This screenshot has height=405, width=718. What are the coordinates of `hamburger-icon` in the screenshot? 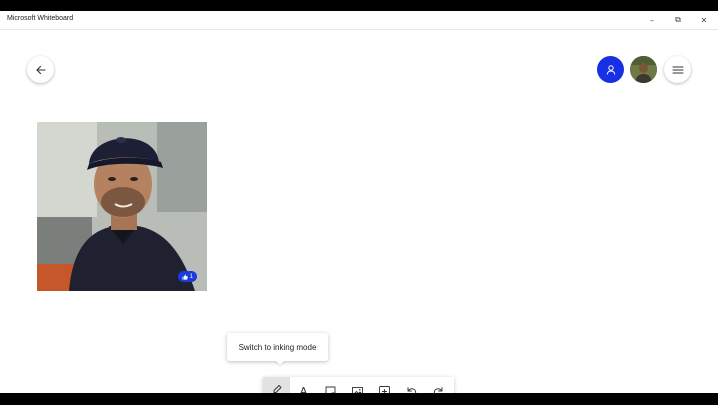 It's located at (677, 69).